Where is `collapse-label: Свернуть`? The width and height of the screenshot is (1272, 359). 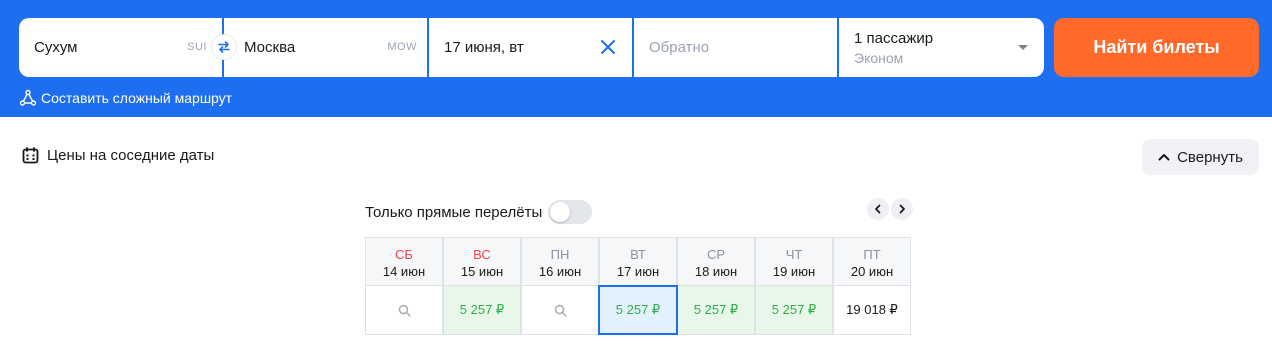 collapse-label: Свернуть is located at coordinates (1210, 157).